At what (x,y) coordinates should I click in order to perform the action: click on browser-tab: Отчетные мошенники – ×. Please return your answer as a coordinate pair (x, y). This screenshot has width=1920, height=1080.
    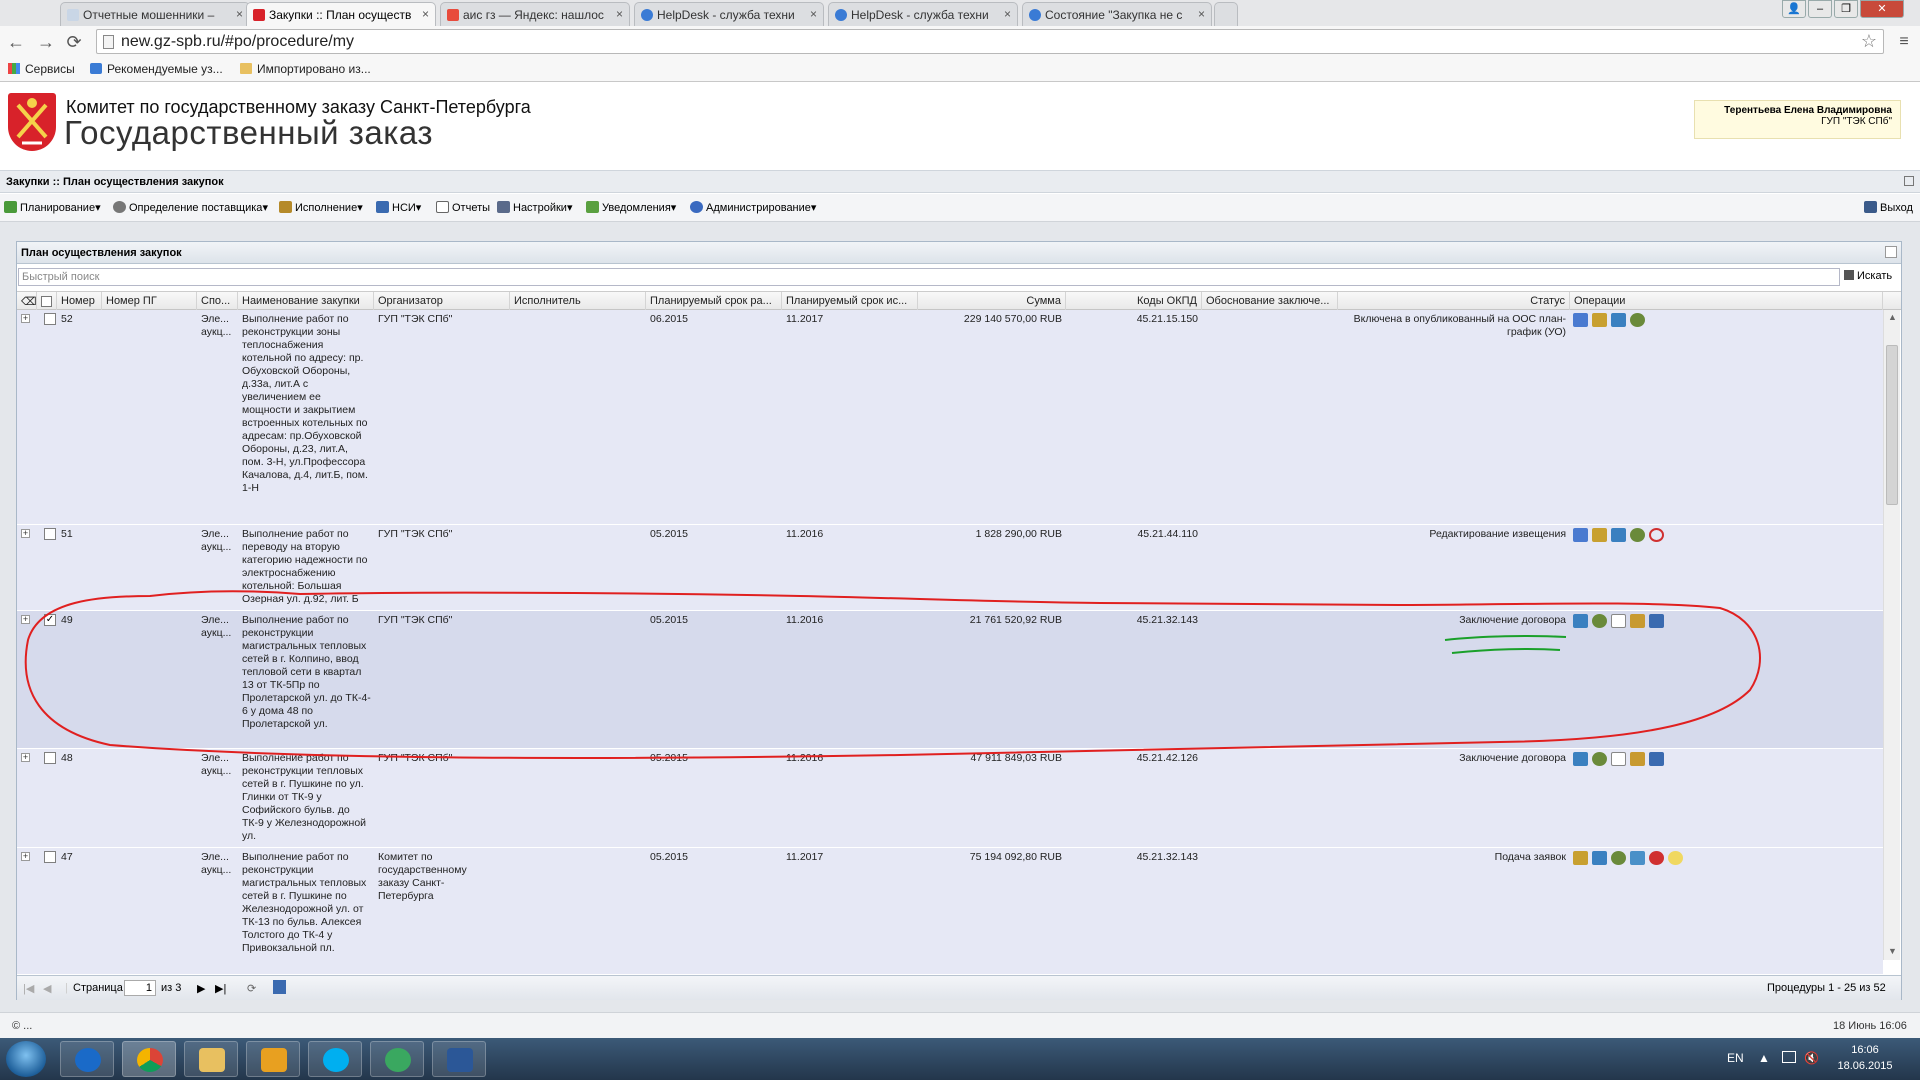
    Looking at the image, I should click on (155, 14).